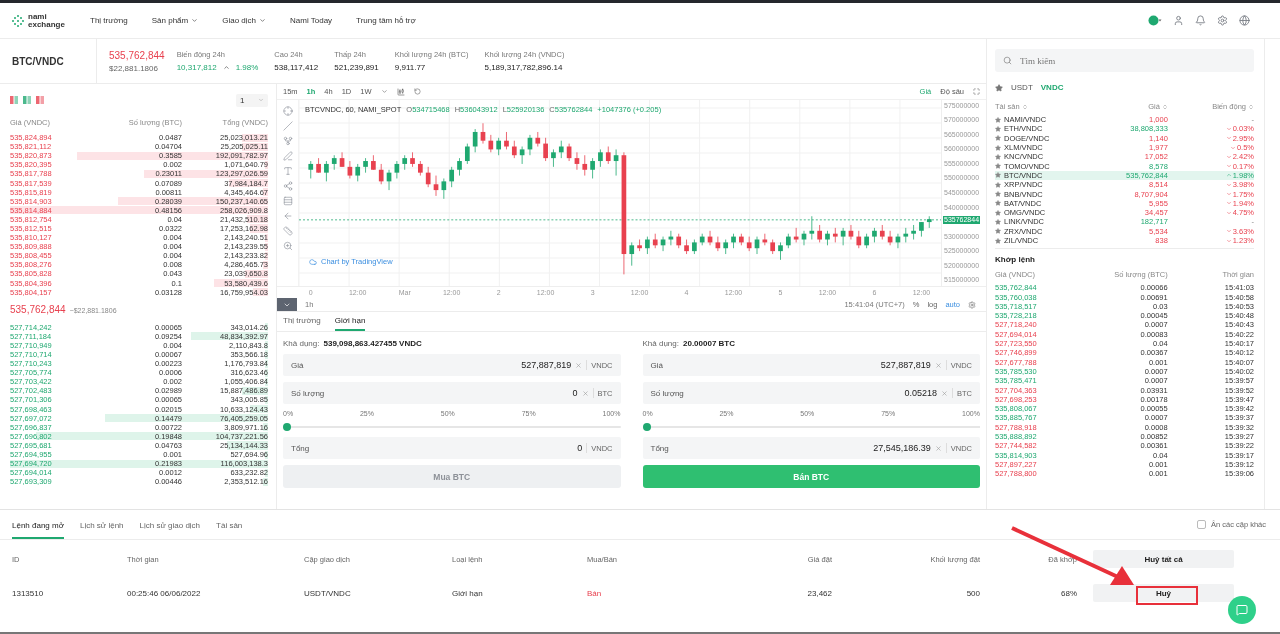  What do you see at coordinates (101, 530) in the screenshot?
I see `orders-tab: Lịch sử lệnh` at bounding box center [101, 530].